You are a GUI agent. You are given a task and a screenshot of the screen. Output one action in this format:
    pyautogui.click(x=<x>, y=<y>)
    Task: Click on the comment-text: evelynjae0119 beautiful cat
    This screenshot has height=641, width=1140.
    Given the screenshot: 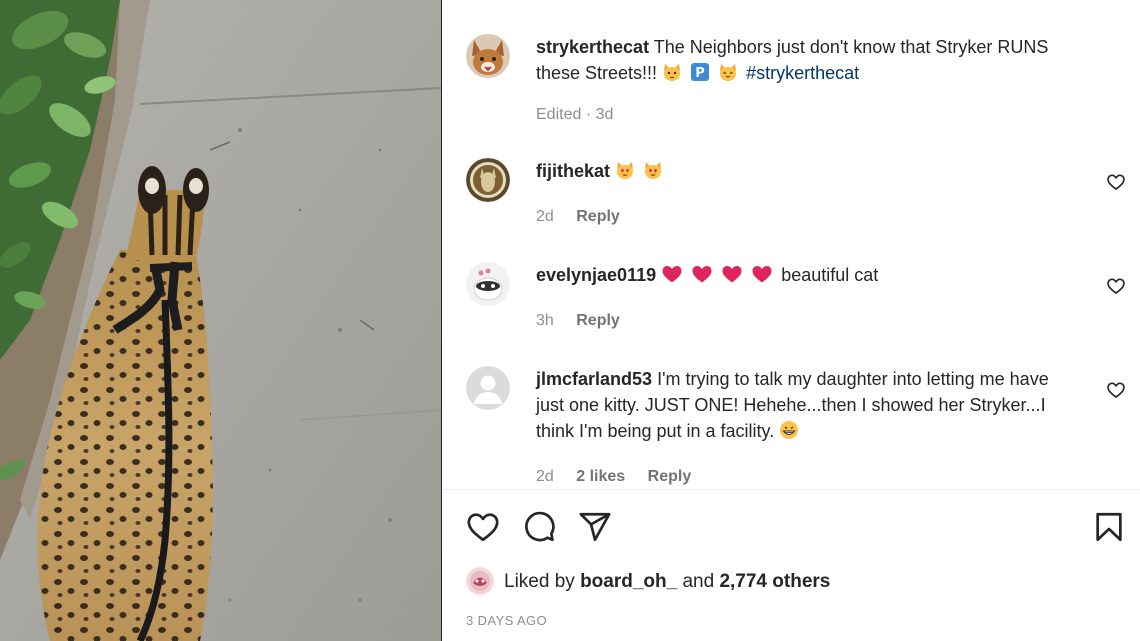 What is the action you would take?
    pyautogui.click(x=804, y=275)
    